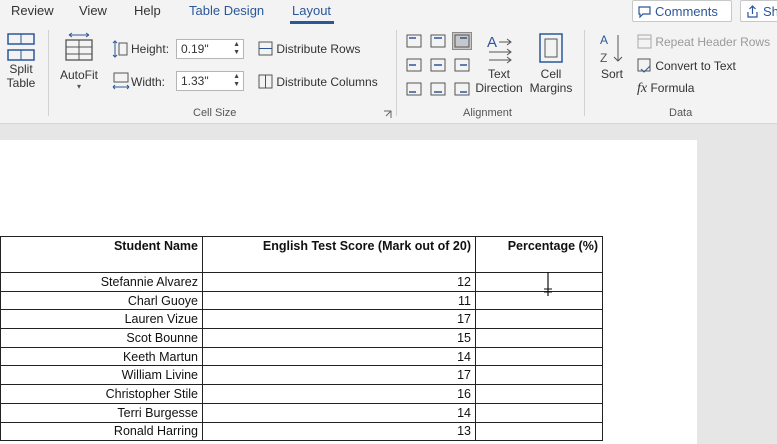 This screenshot has width=777, height=444. I want to click on align-top-center-icon, so click(438, 41).